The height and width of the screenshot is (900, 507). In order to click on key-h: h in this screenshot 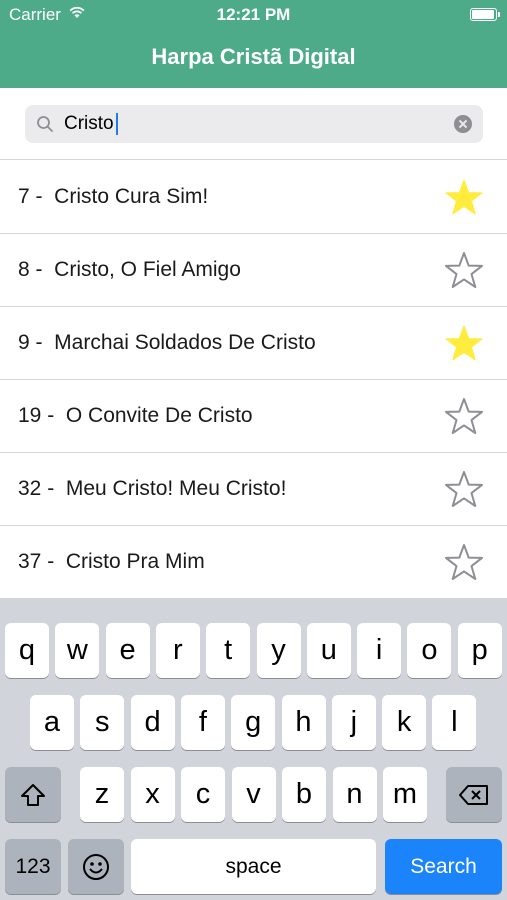, I will do `click(303, 722)`.